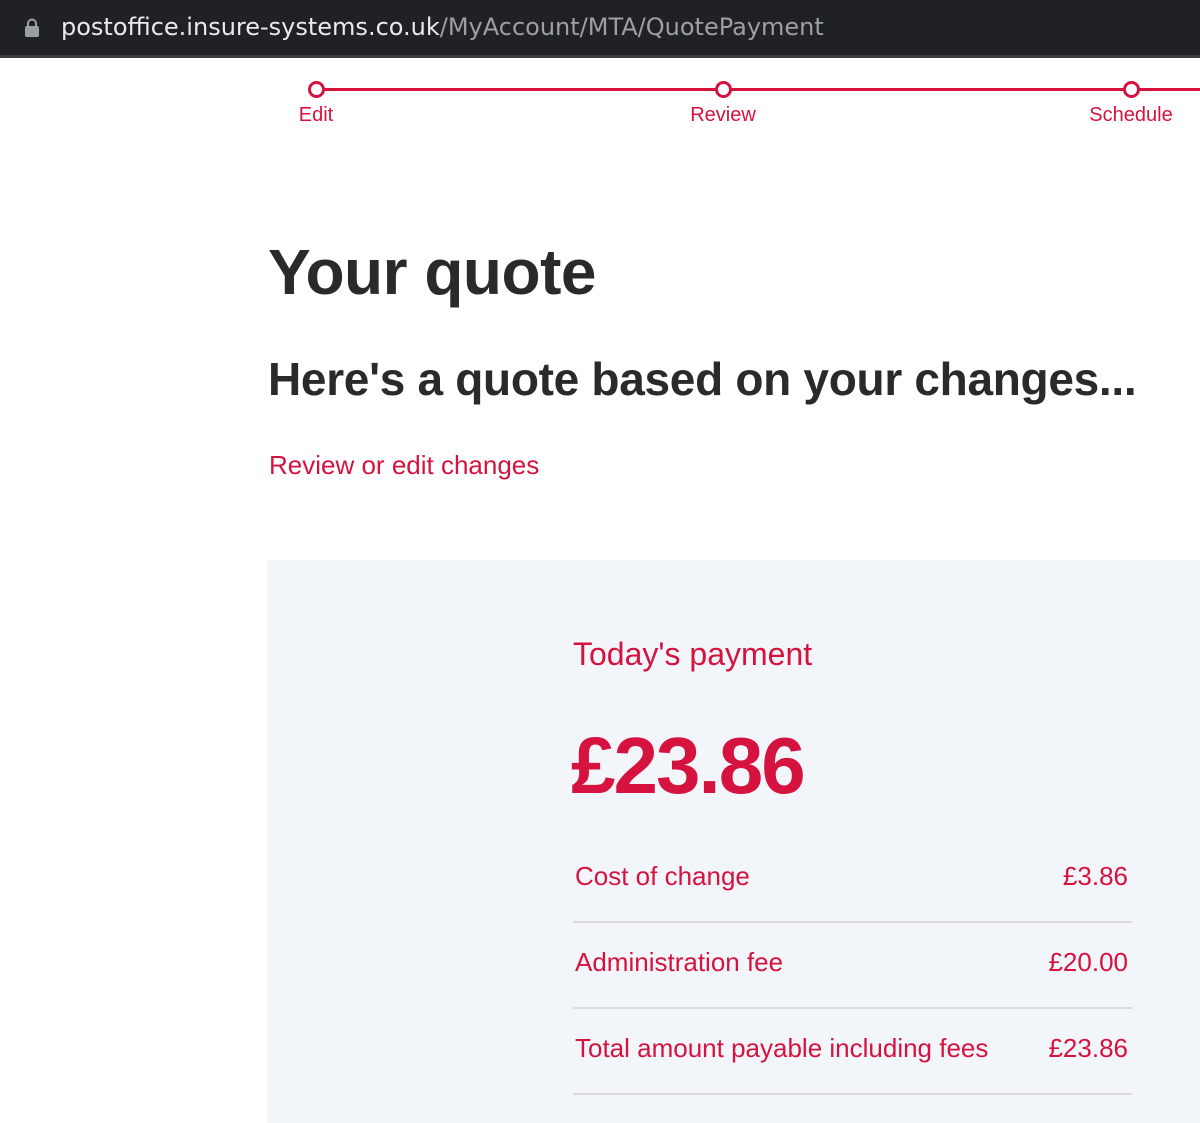  I want to click on todays-payment-amount: £23.86, so click(688, 765).